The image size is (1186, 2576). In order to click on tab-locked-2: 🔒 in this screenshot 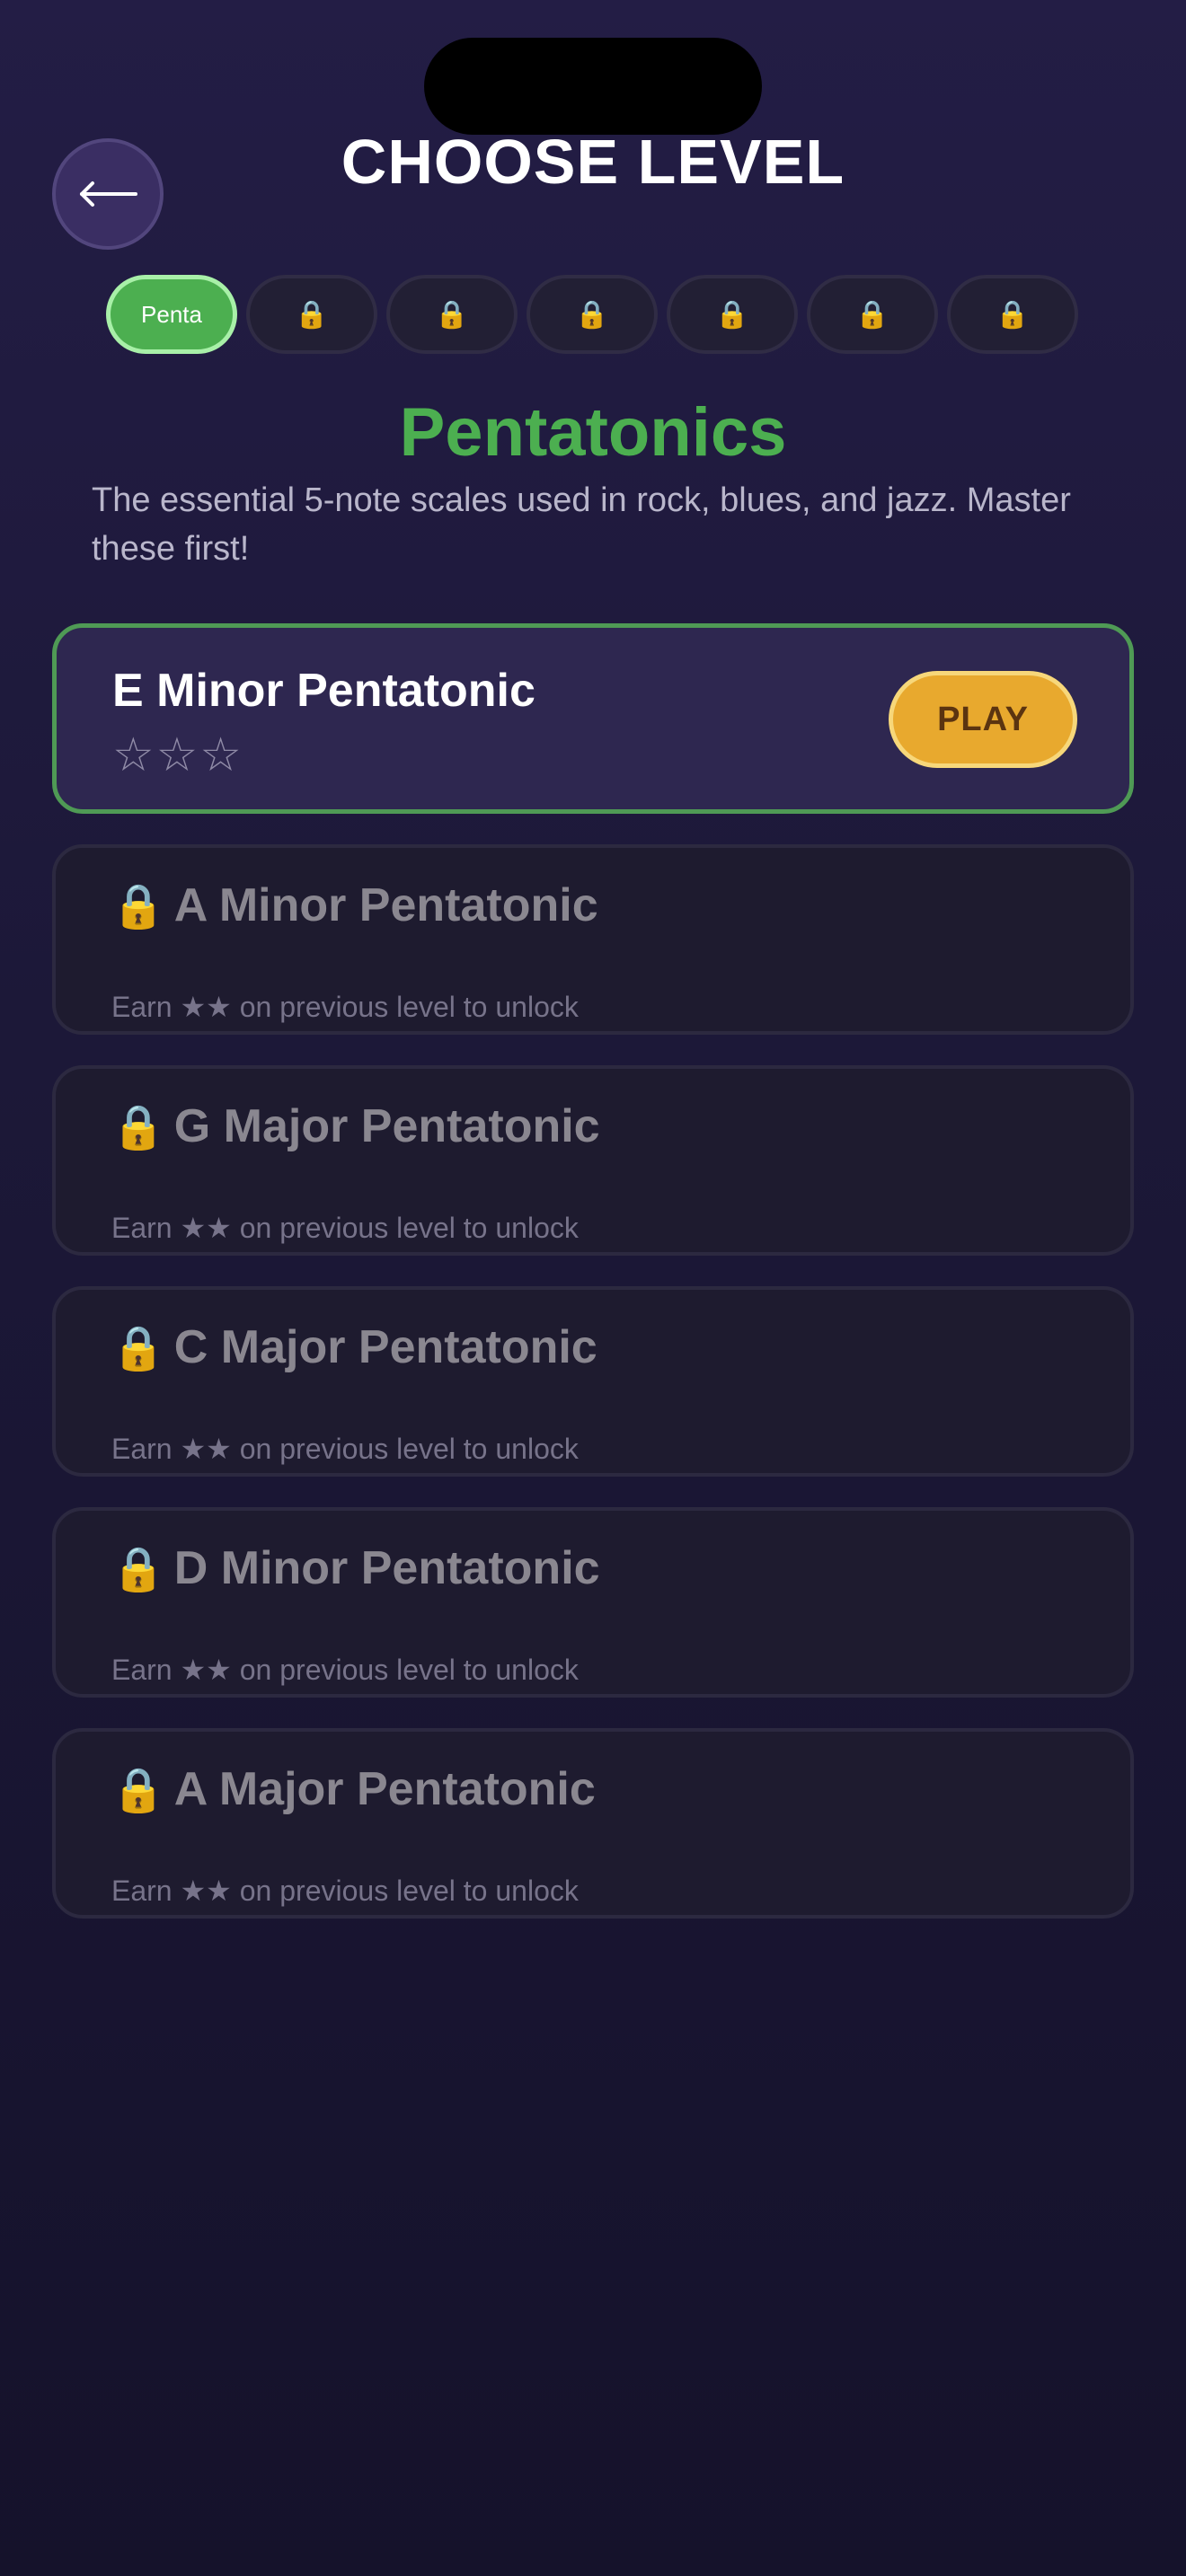, I will do `click(311, 314)`.